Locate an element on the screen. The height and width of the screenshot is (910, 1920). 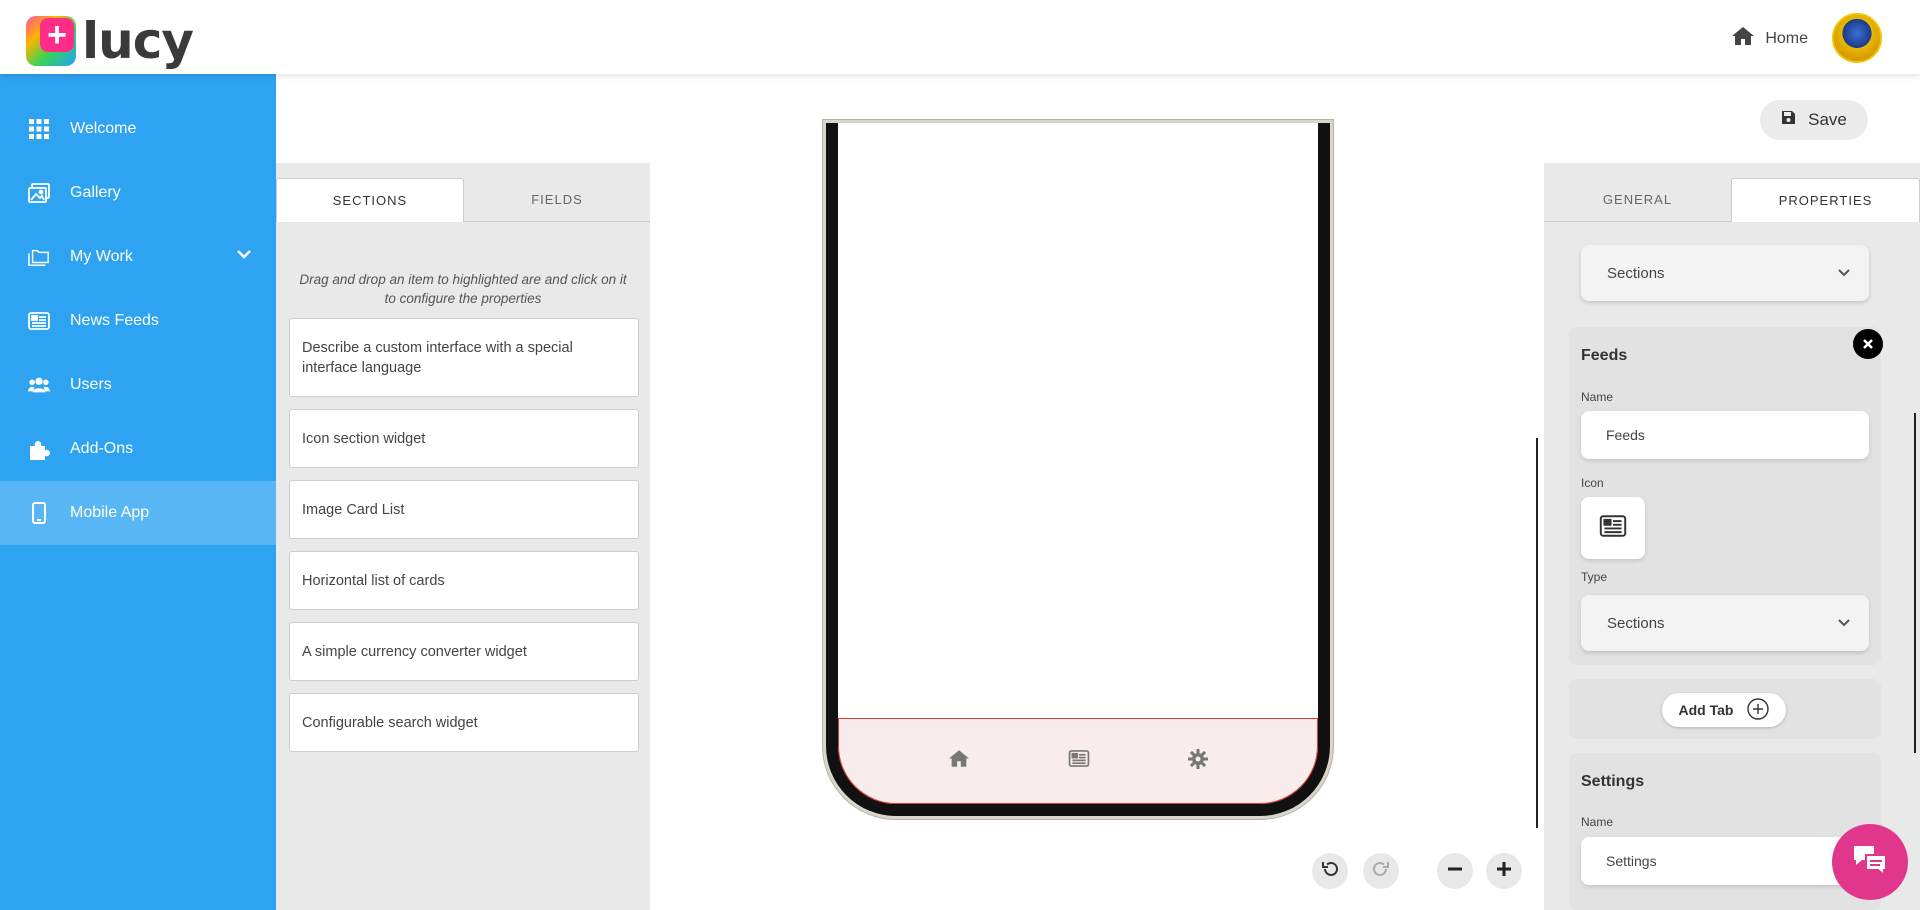
close-icon is located at coordinates (1868, 344).